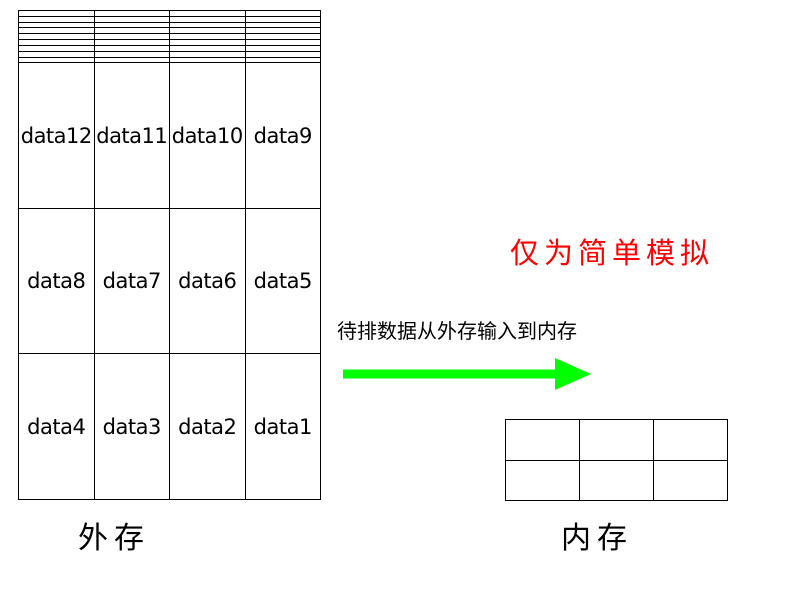  What do you see at coordinates (56, 426) in the screenshot?
I see `ext-cell: data4` at bounding box center [56, 426].